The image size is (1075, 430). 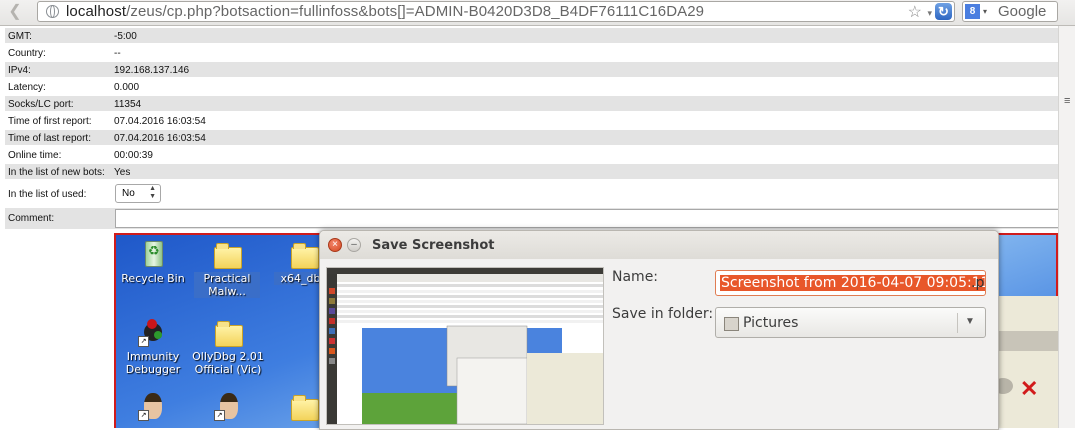 I want to click on save-folder-value: Pictures, so click(x=771, y=323).